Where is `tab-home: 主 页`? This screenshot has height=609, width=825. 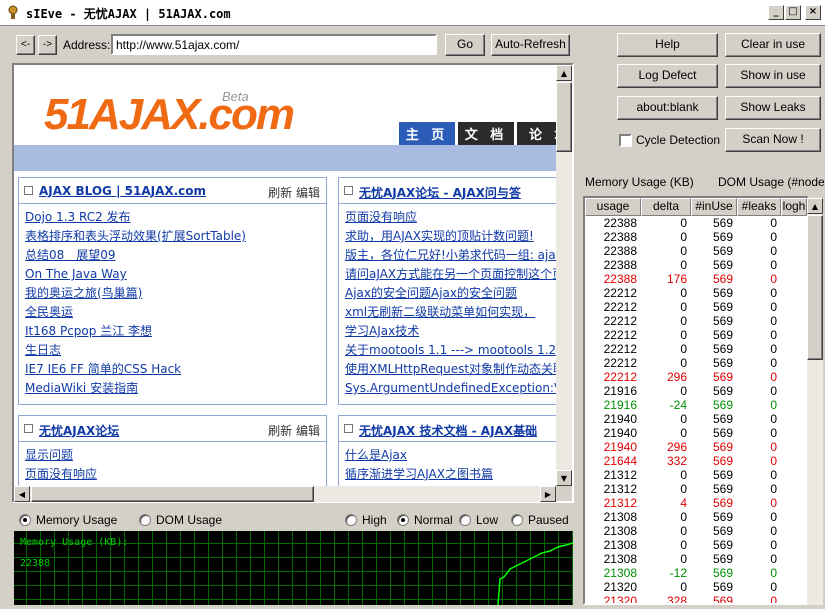 tab-home: 主 页 is located at coordinates (427, 133).